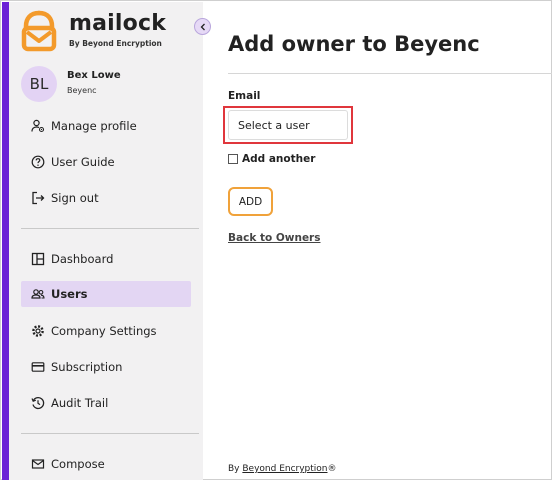 Image resolution: width=552 pixels, height=480 pixels. What do you see at coordinates (39, 84) in the screenshot?
I see `avatar: BL` at bounding box center [39, 84].